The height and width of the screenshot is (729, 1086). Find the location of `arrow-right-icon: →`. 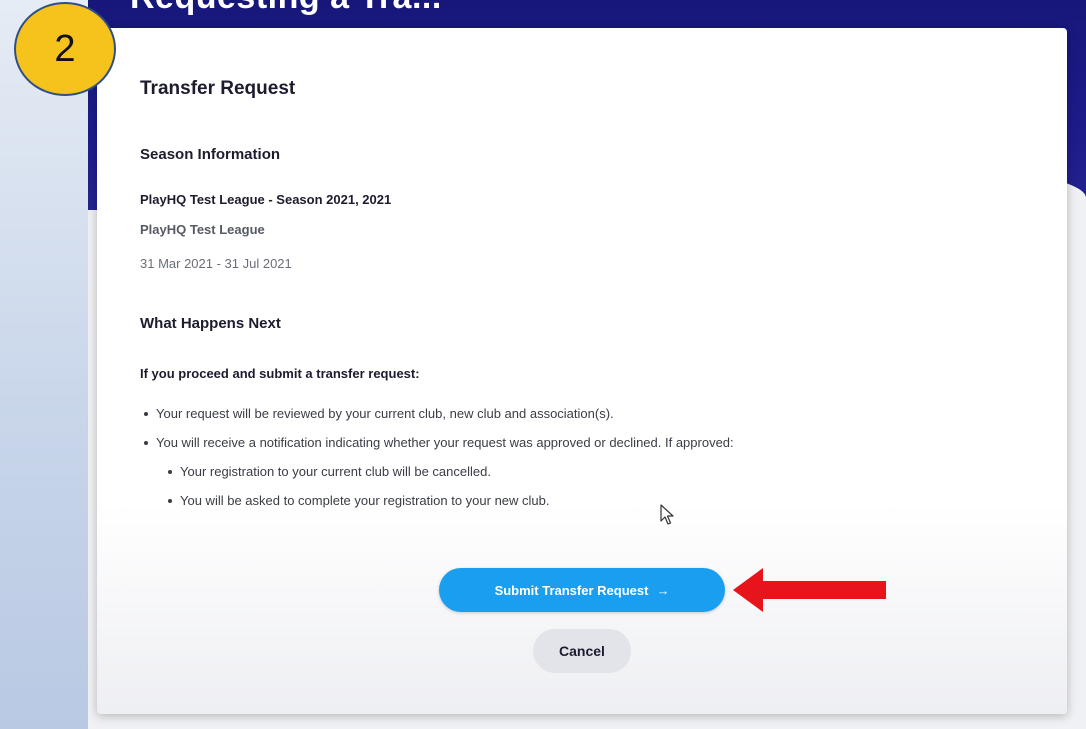

arrow-right-icon: → is located at coordinates (663, 590).